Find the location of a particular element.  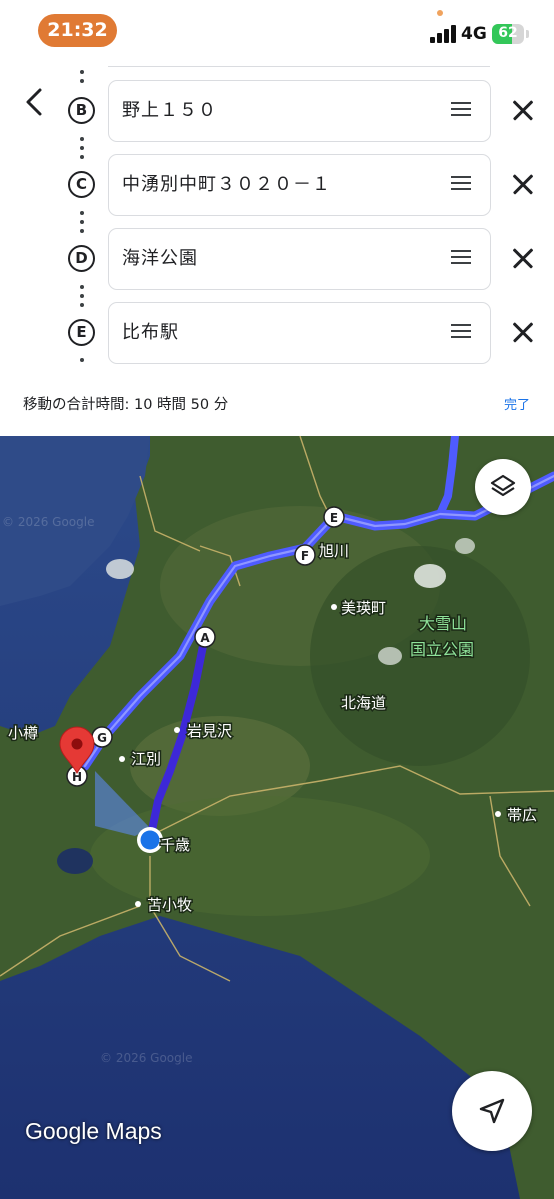

network-type: 4G is located at coordinates (474, 34).